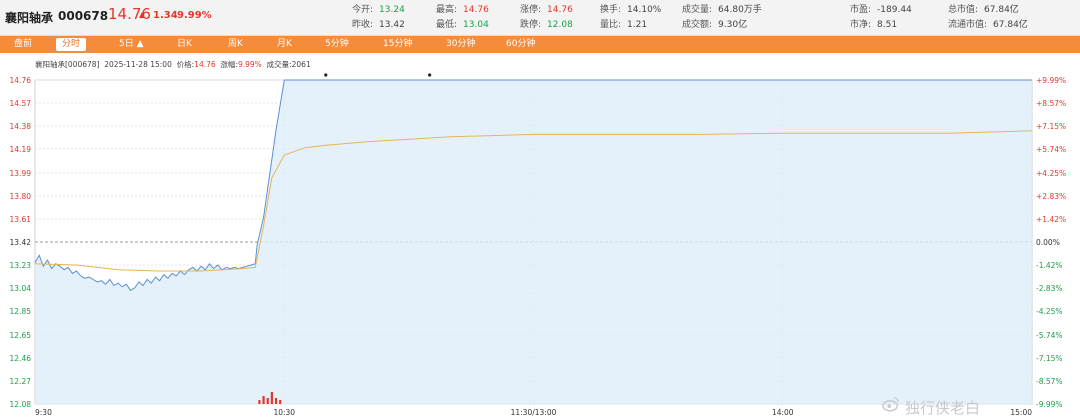 The image size is (1080, 420). Describe the element at coordinates (184, 44) in the screenshot. I see `tab-3: 日K` at that location.